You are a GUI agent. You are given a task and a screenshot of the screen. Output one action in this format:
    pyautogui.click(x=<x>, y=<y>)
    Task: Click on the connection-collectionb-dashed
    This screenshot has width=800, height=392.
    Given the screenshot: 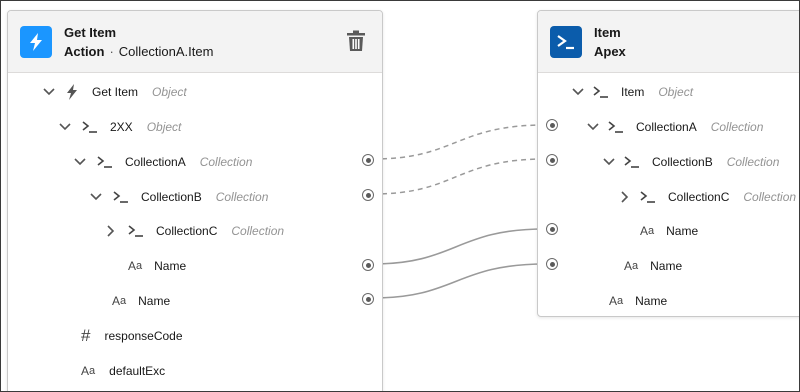 What is the action you would take?
    pyautogui.click(x=459, y=176)
    